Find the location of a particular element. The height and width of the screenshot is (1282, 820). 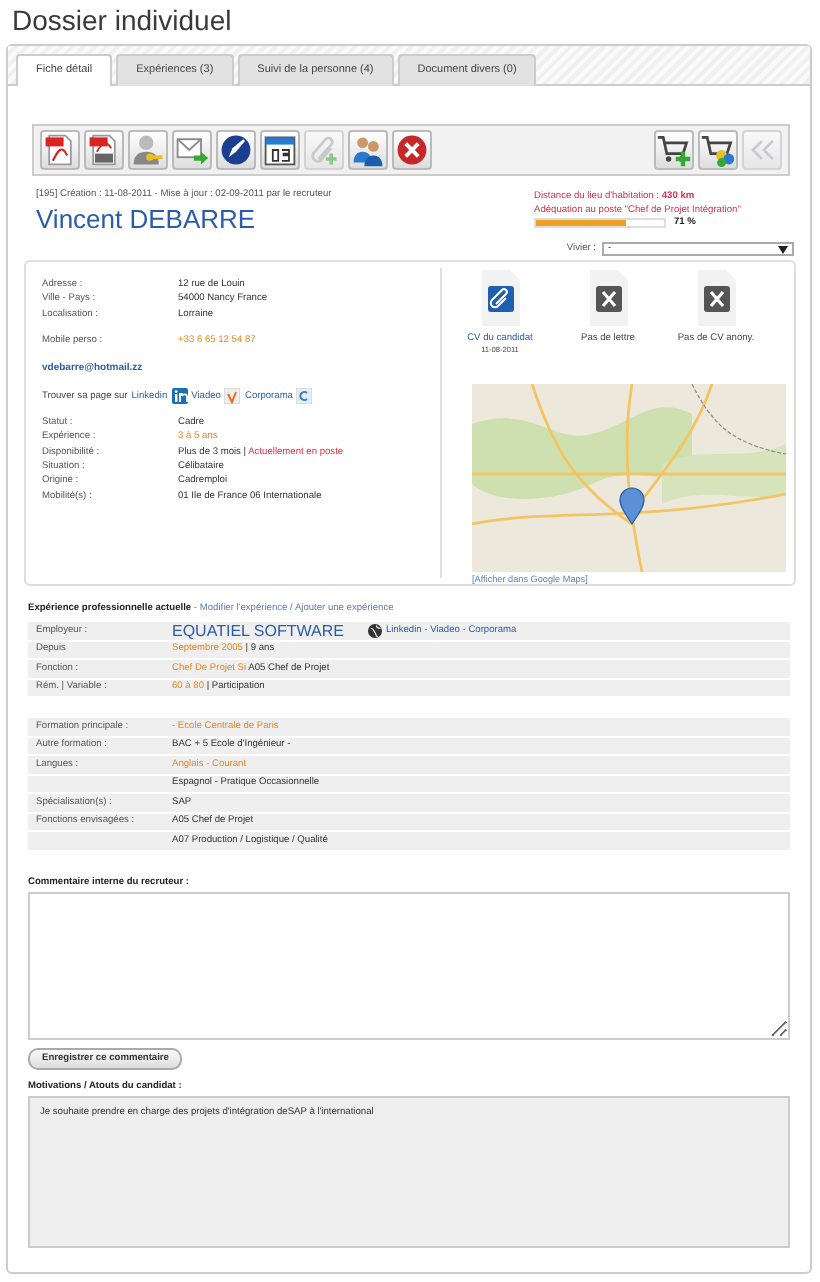

linkedin-icon is located at coordinates (179, 396).